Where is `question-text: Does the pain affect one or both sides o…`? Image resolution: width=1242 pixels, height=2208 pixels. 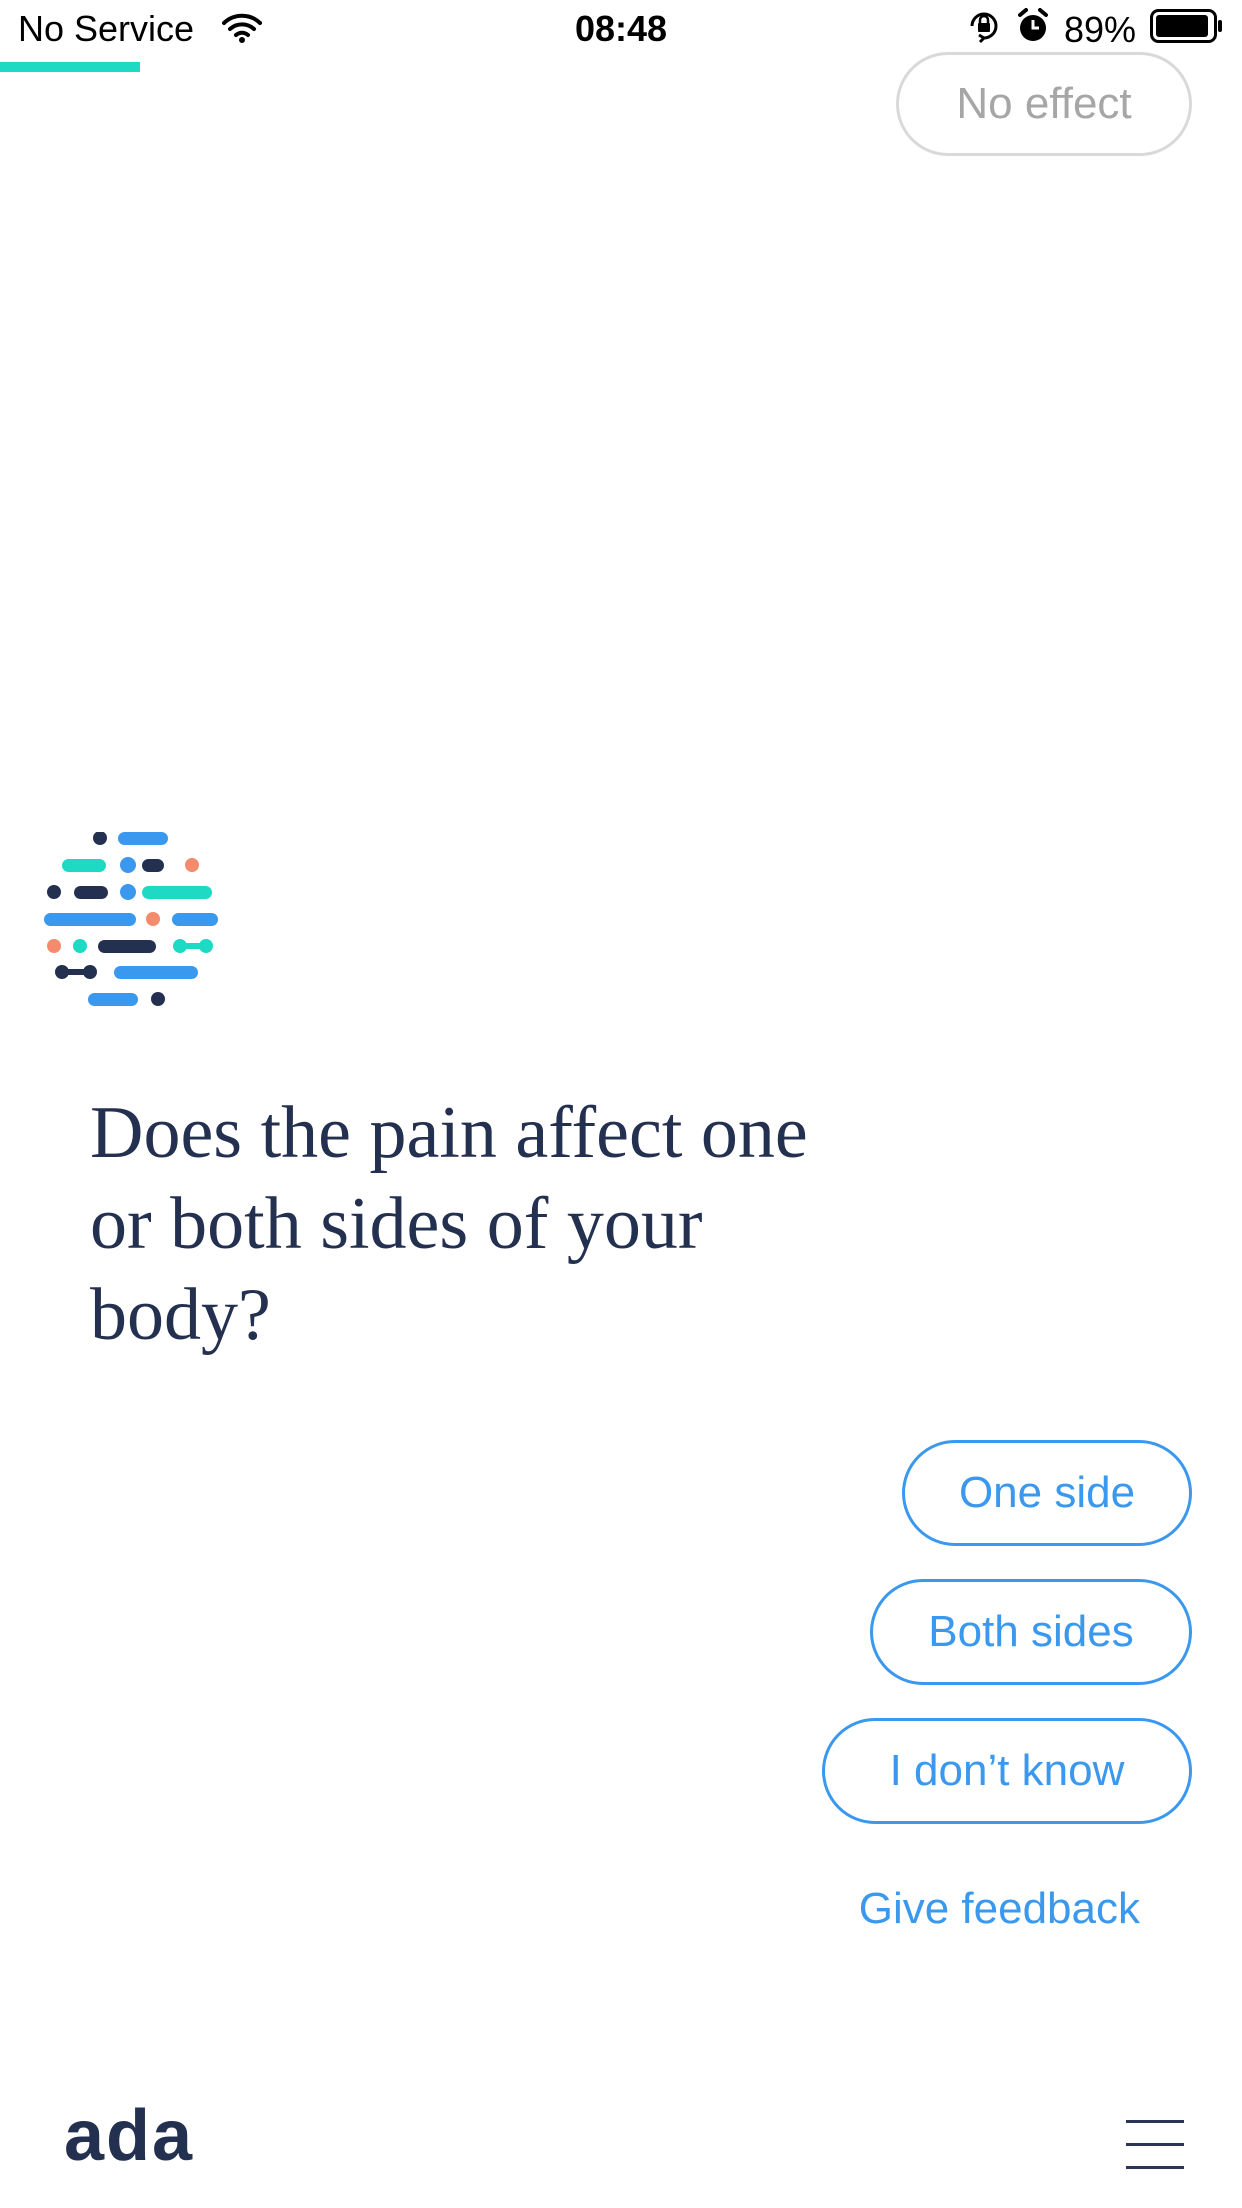
question-text: Does the pain affect one or both sides o… is located at coordinates (449, 1224).